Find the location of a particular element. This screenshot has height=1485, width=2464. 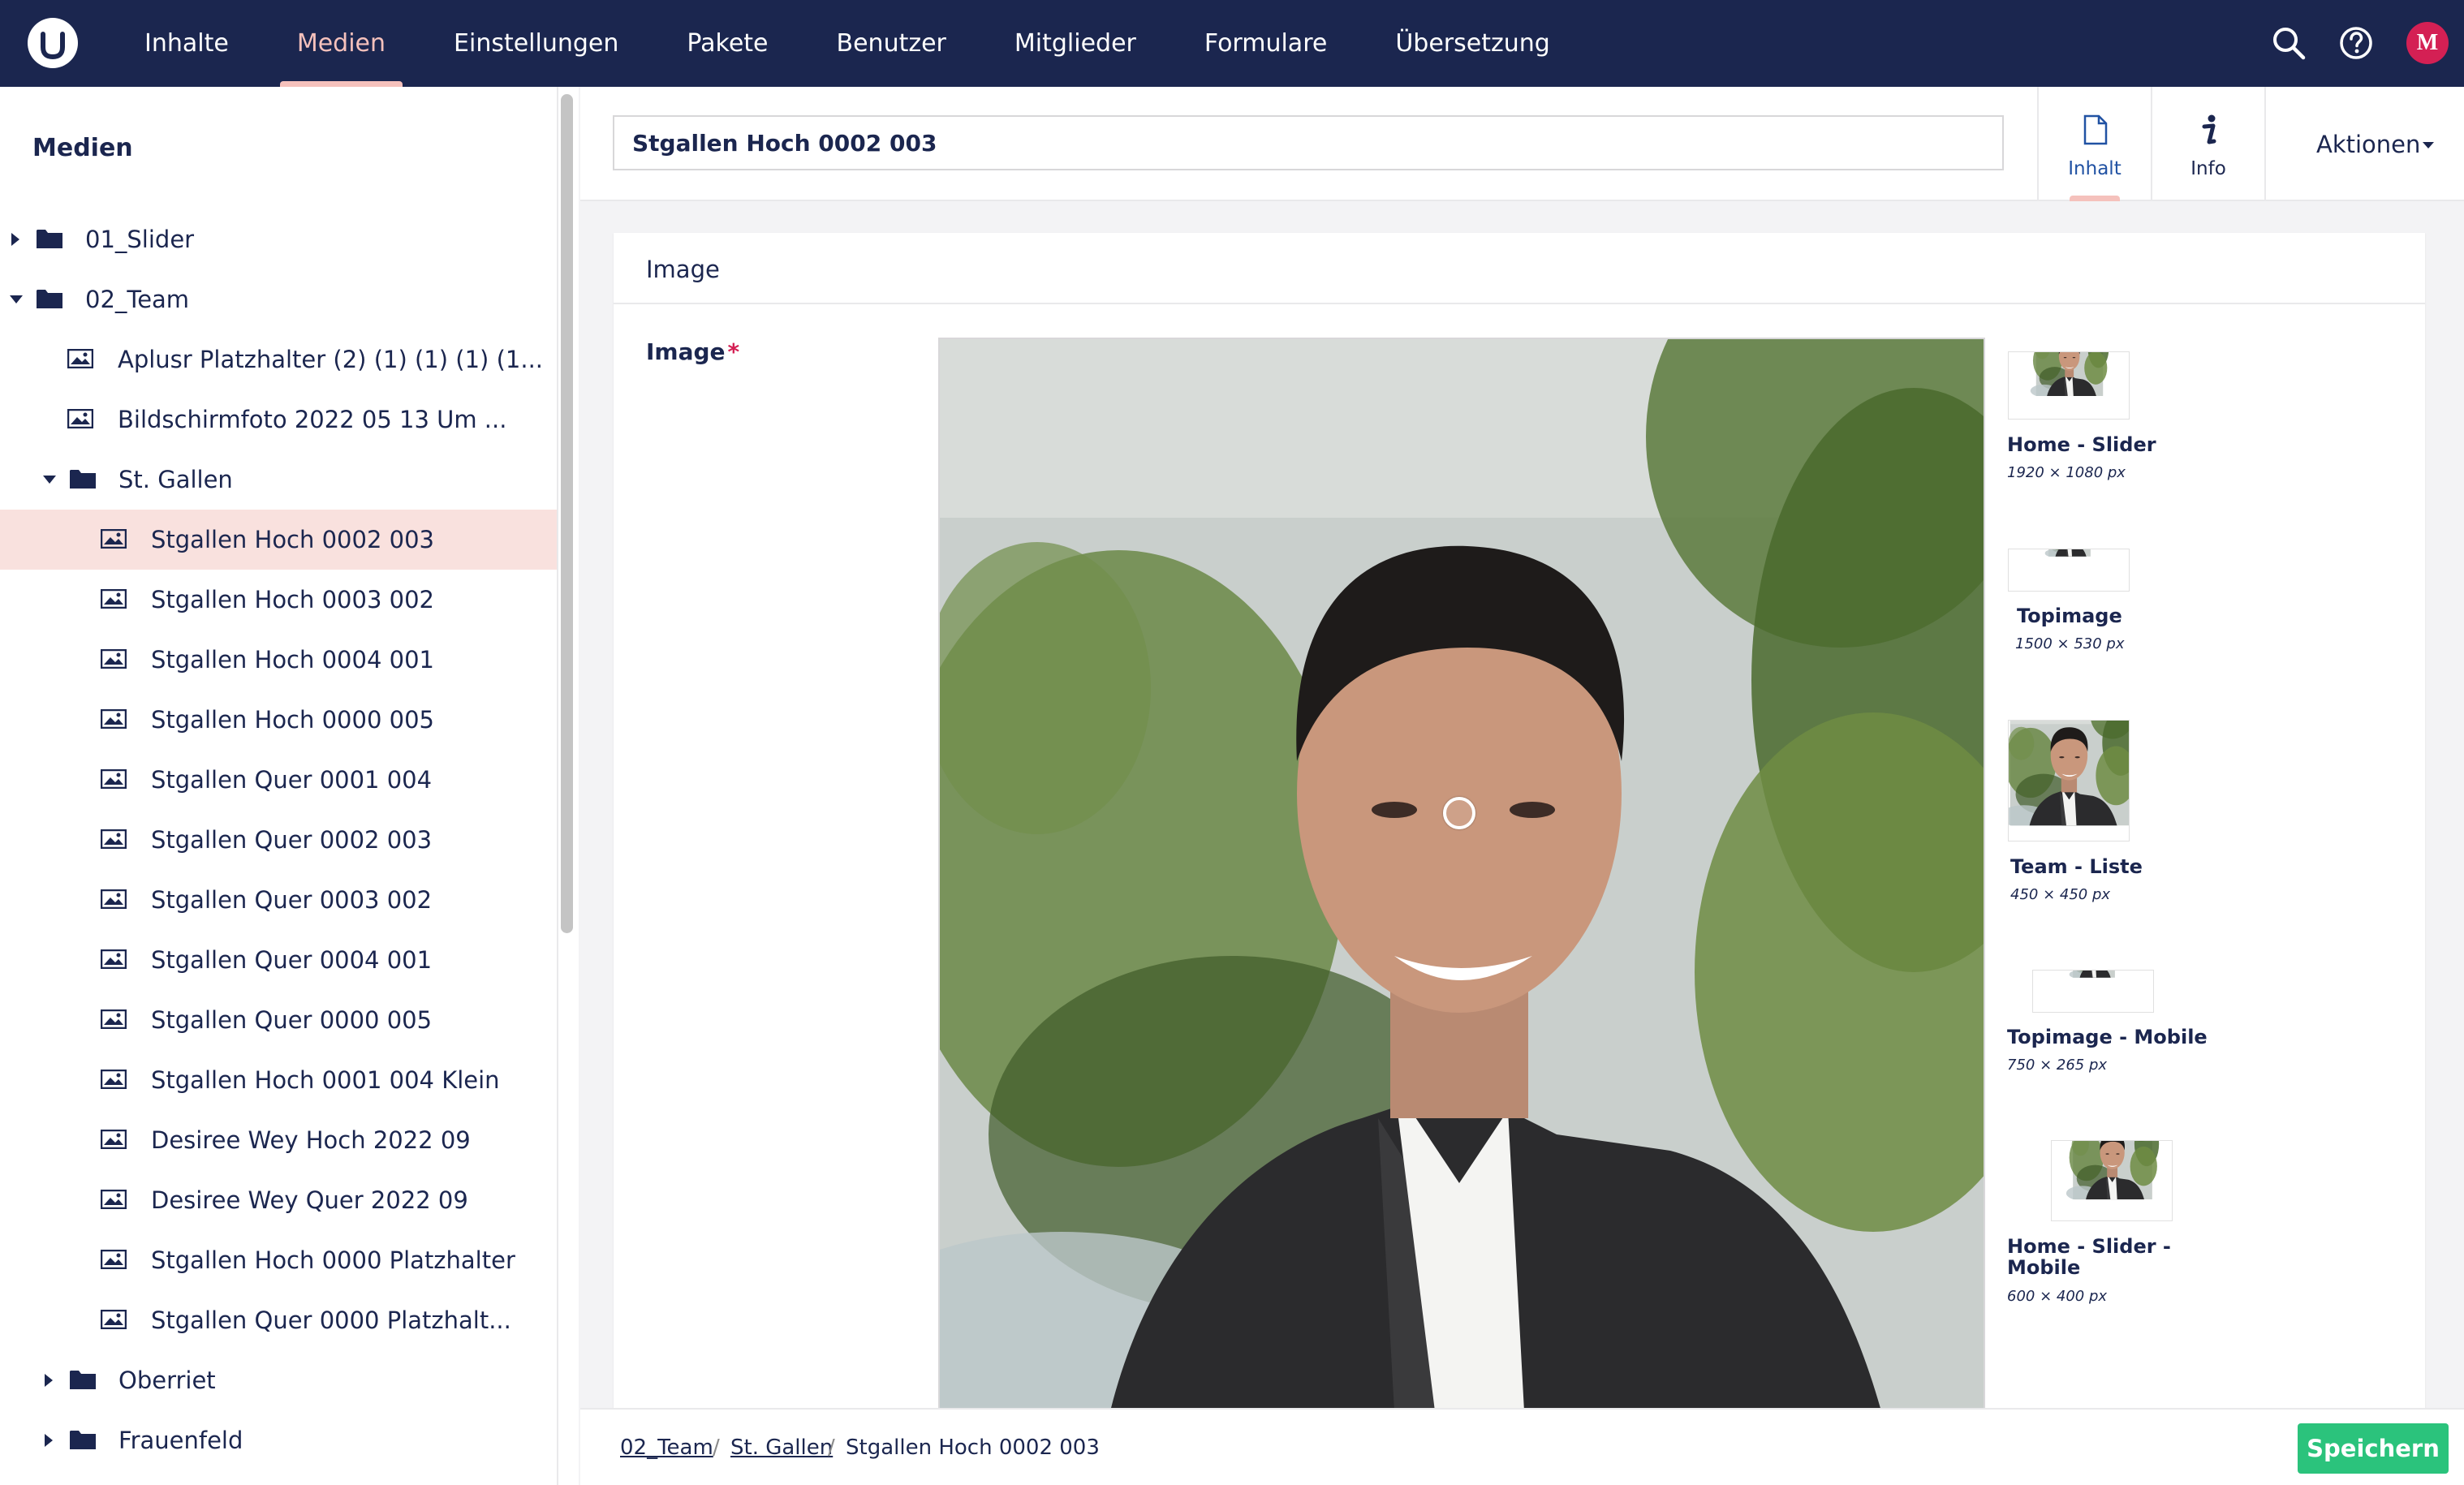

tree-item-label: Stgallen Quer 0000 005 is located at coordinates (292, 1020).